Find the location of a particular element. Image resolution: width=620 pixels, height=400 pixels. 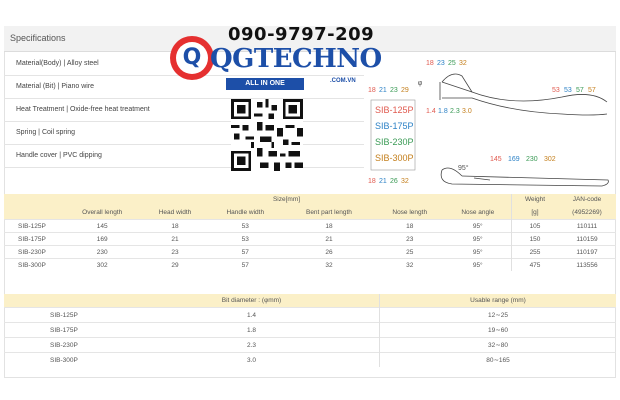

brand-logo-text: QGTECHNO is located at coordinates (296, 59).